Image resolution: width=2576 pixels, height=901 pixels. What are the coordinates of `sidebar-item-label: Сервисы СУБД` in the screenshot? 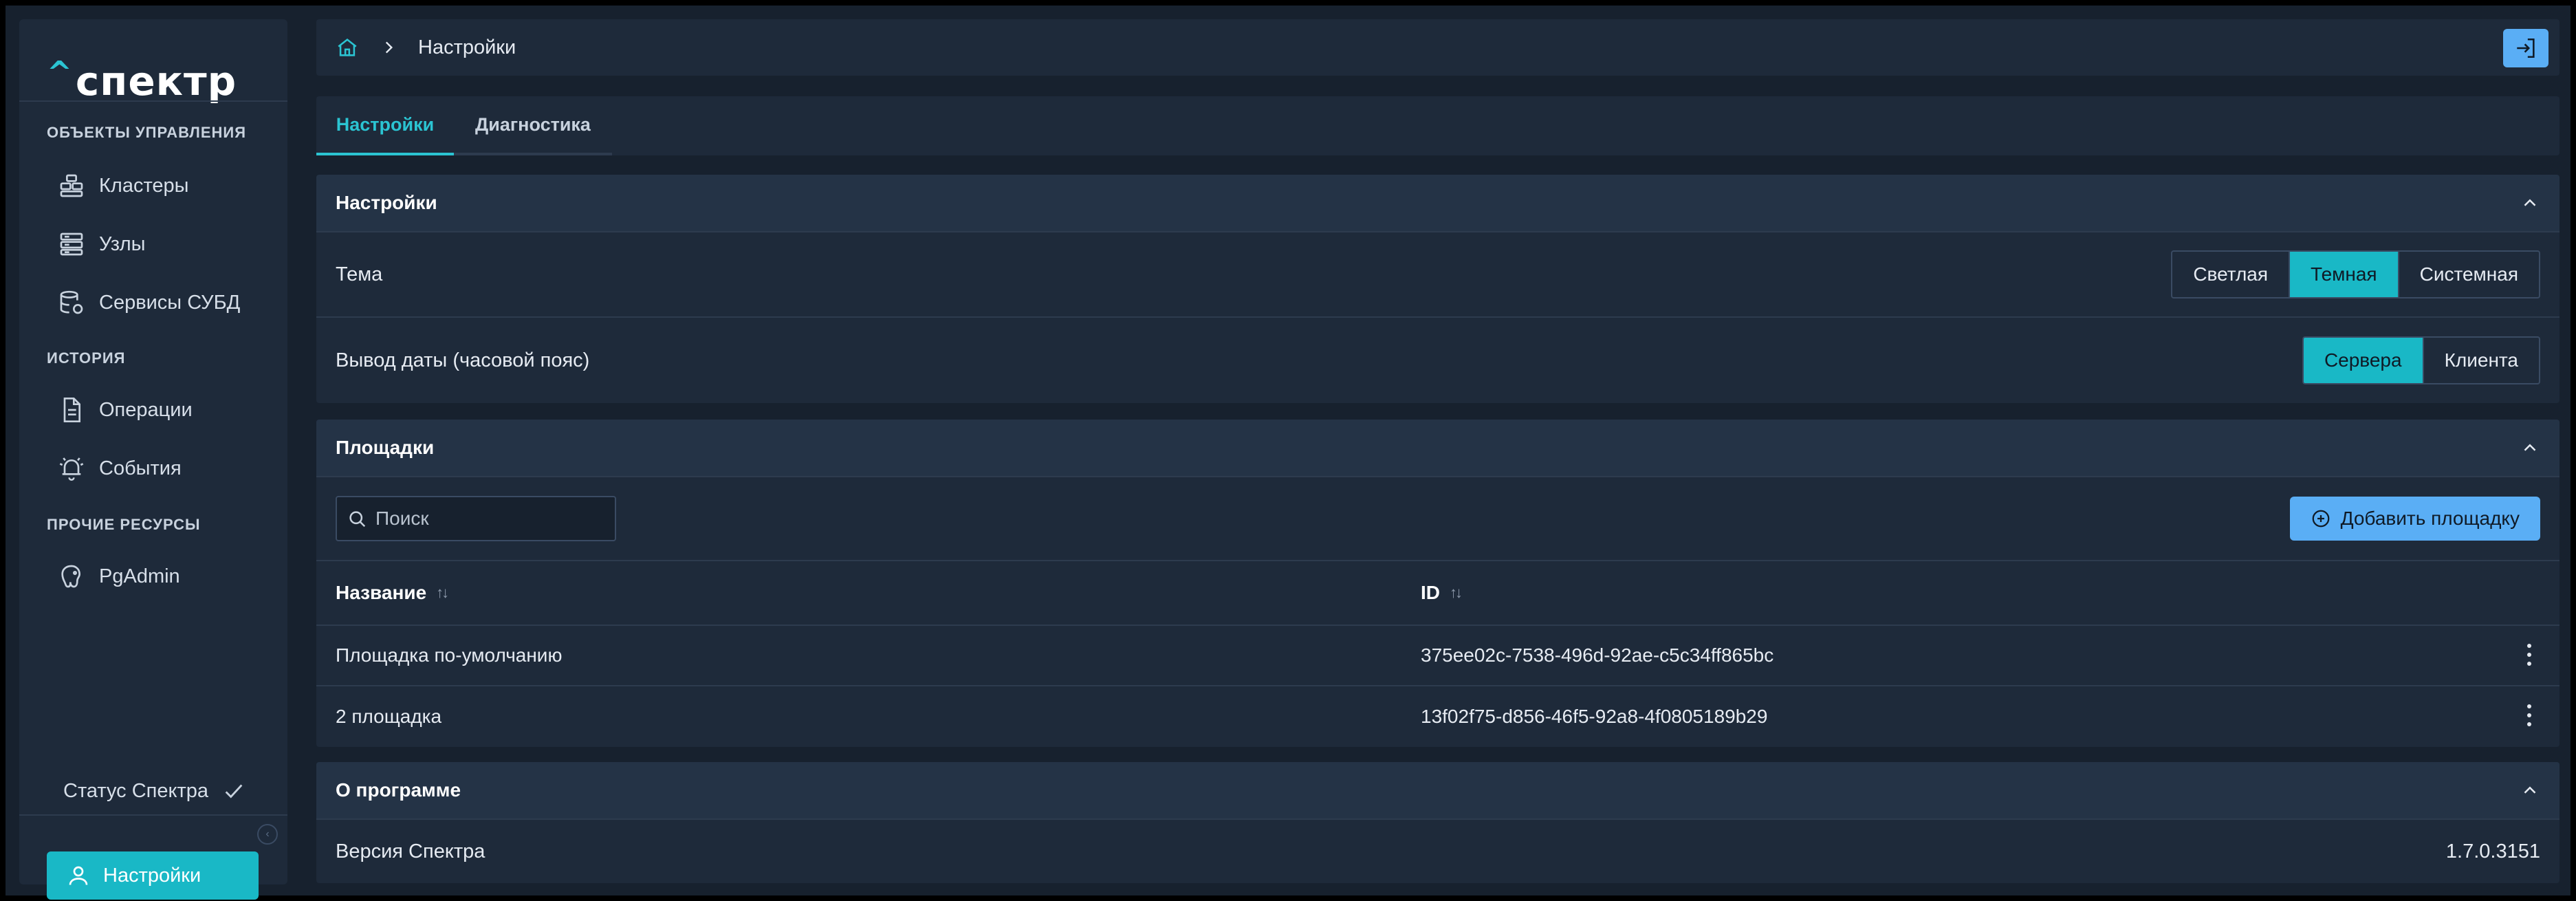 It's located at (170, 302).